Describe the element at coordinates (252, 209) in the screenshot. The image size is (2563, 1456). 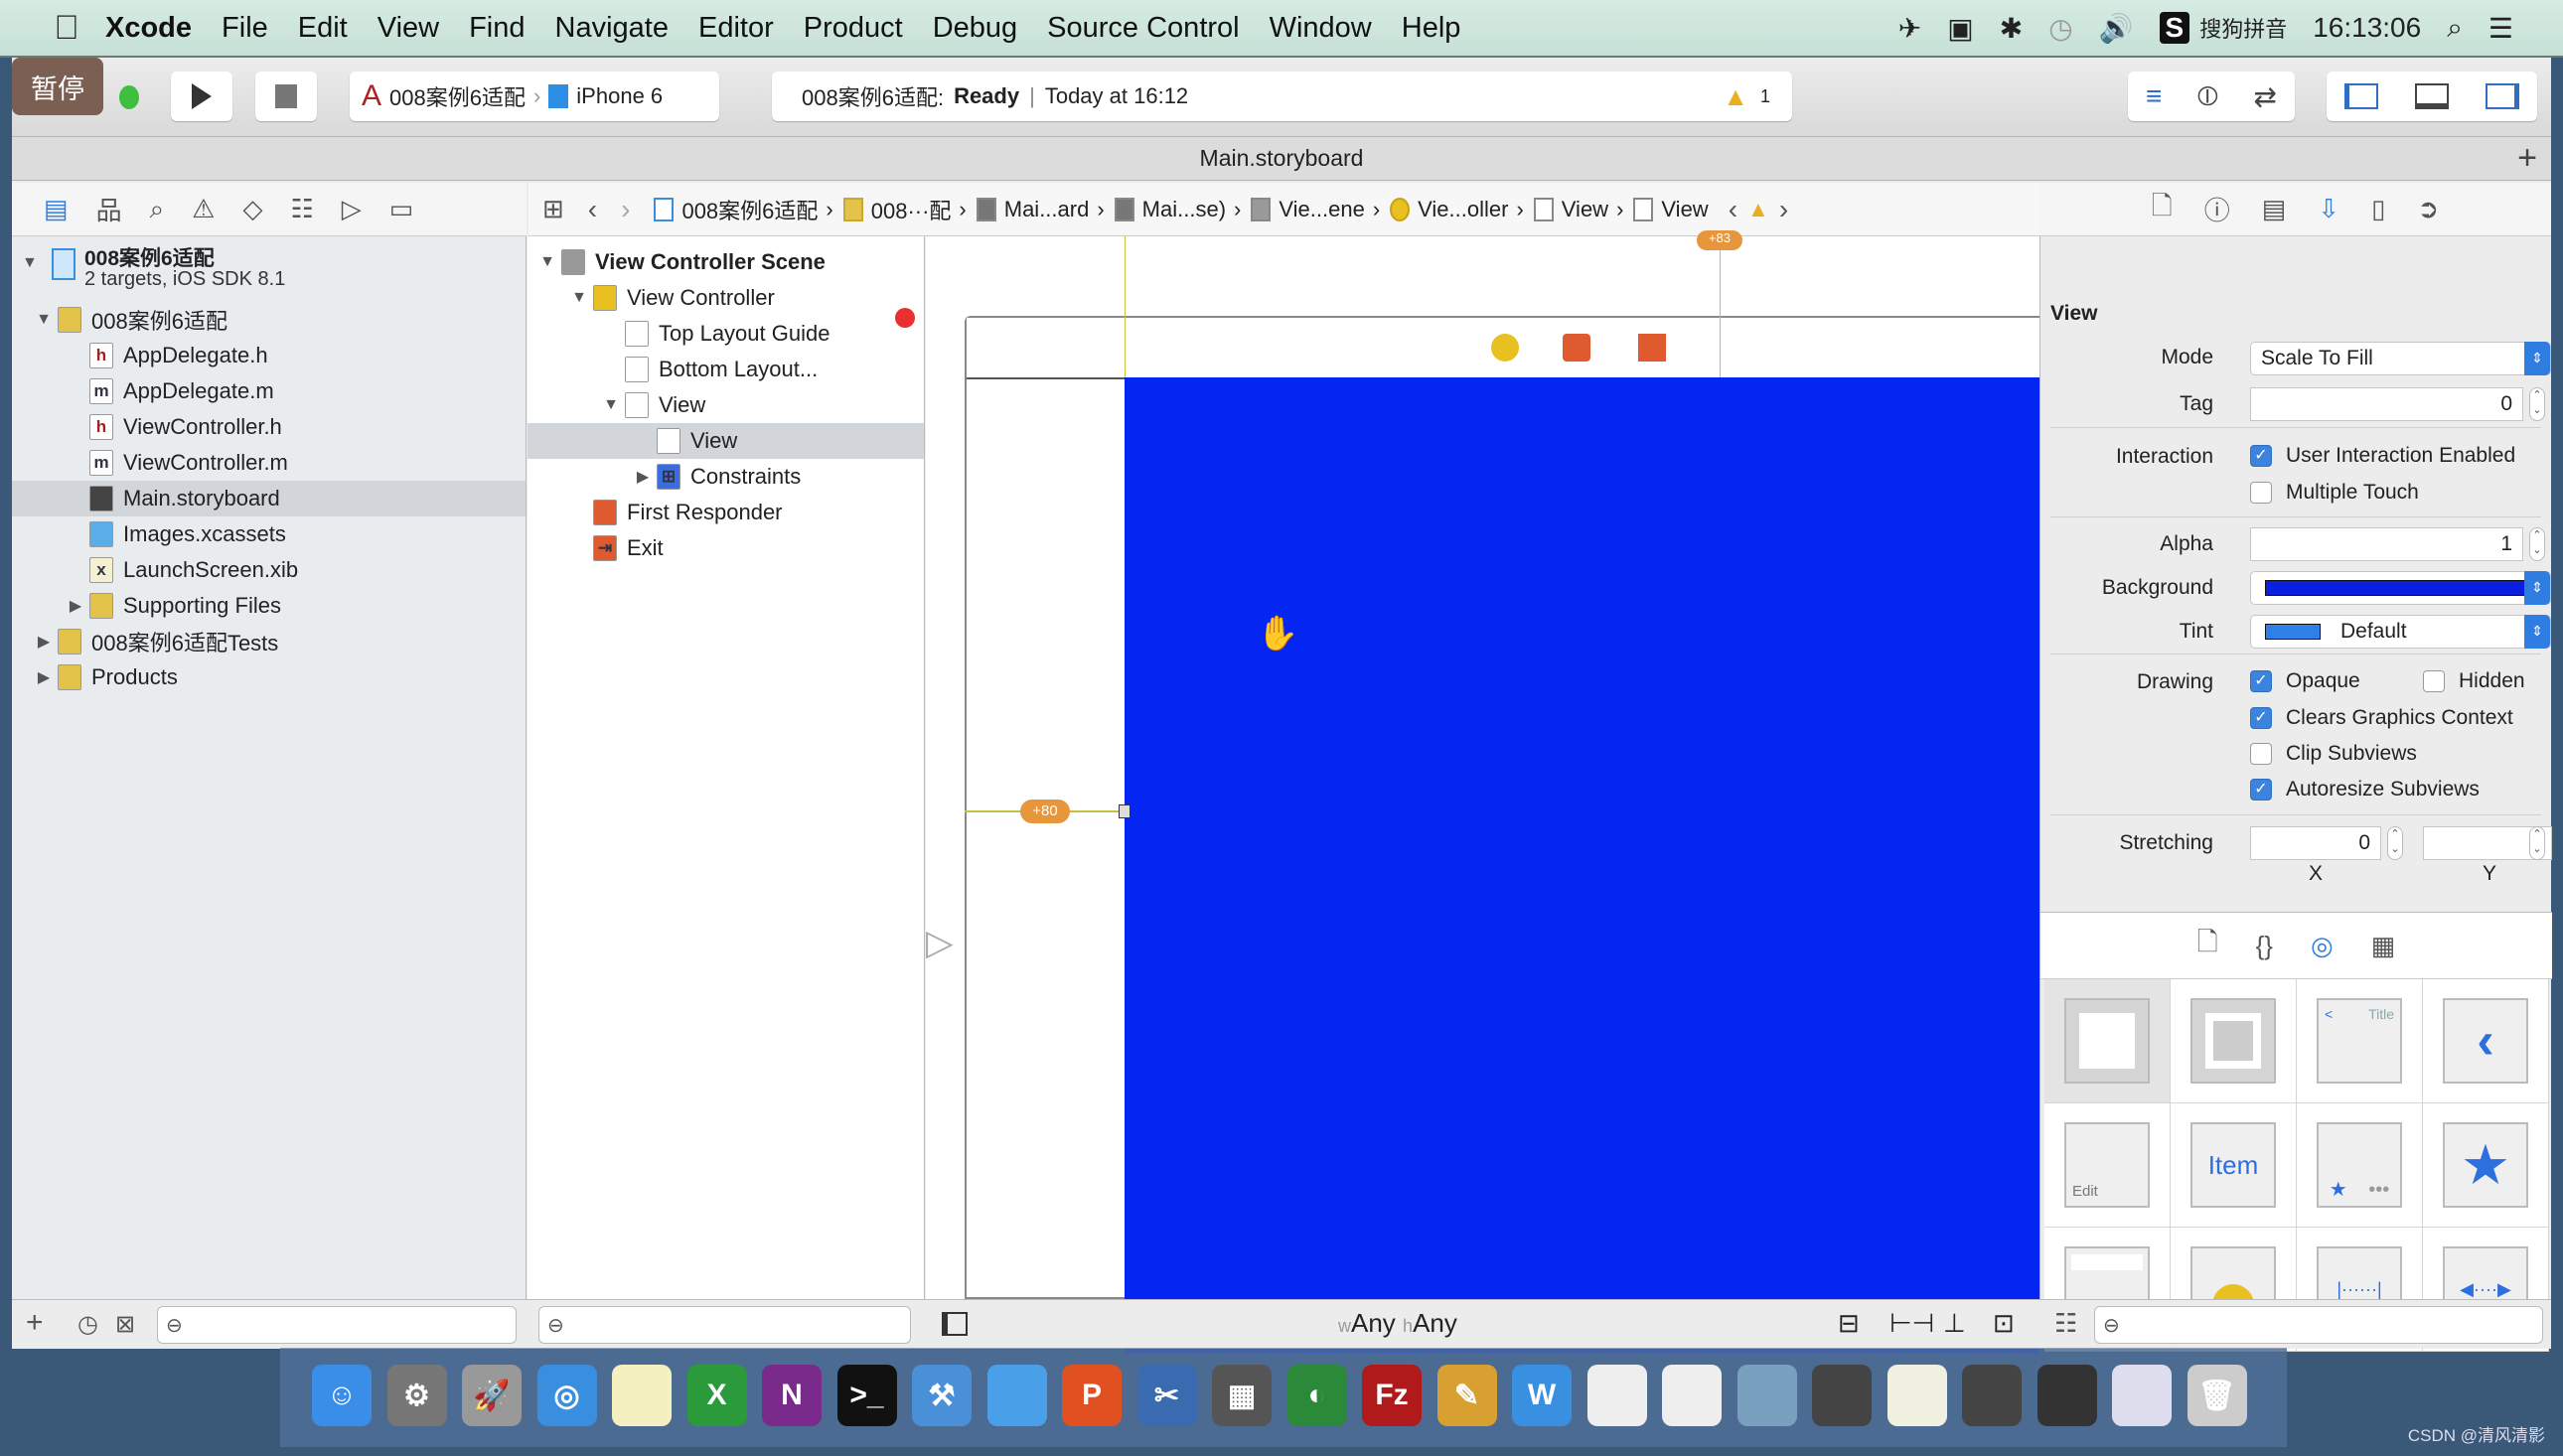
I see `test-navigator-icon: ◇` at that location.